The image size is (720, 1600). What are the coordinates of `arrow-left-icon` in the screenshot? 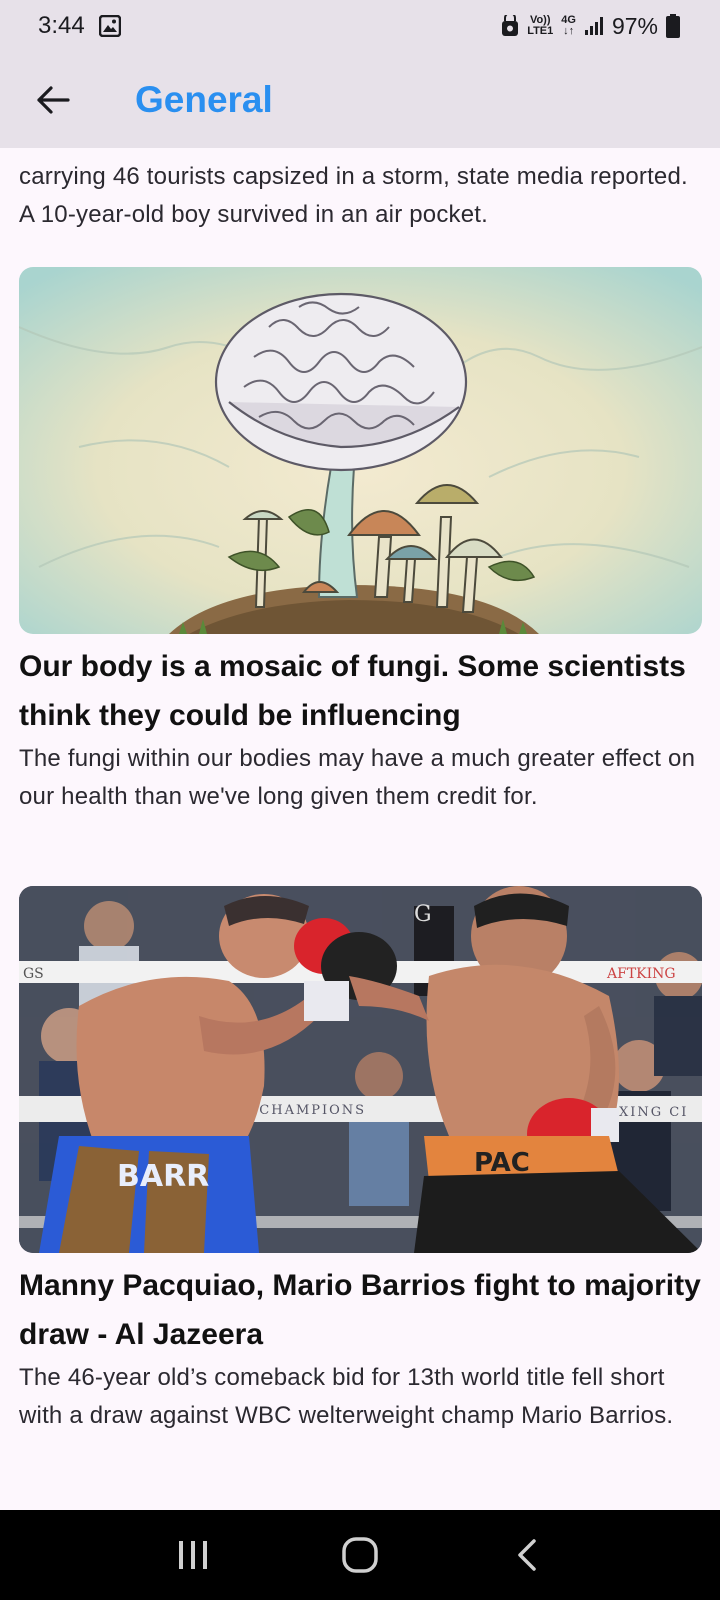 It's located at (53, 100).